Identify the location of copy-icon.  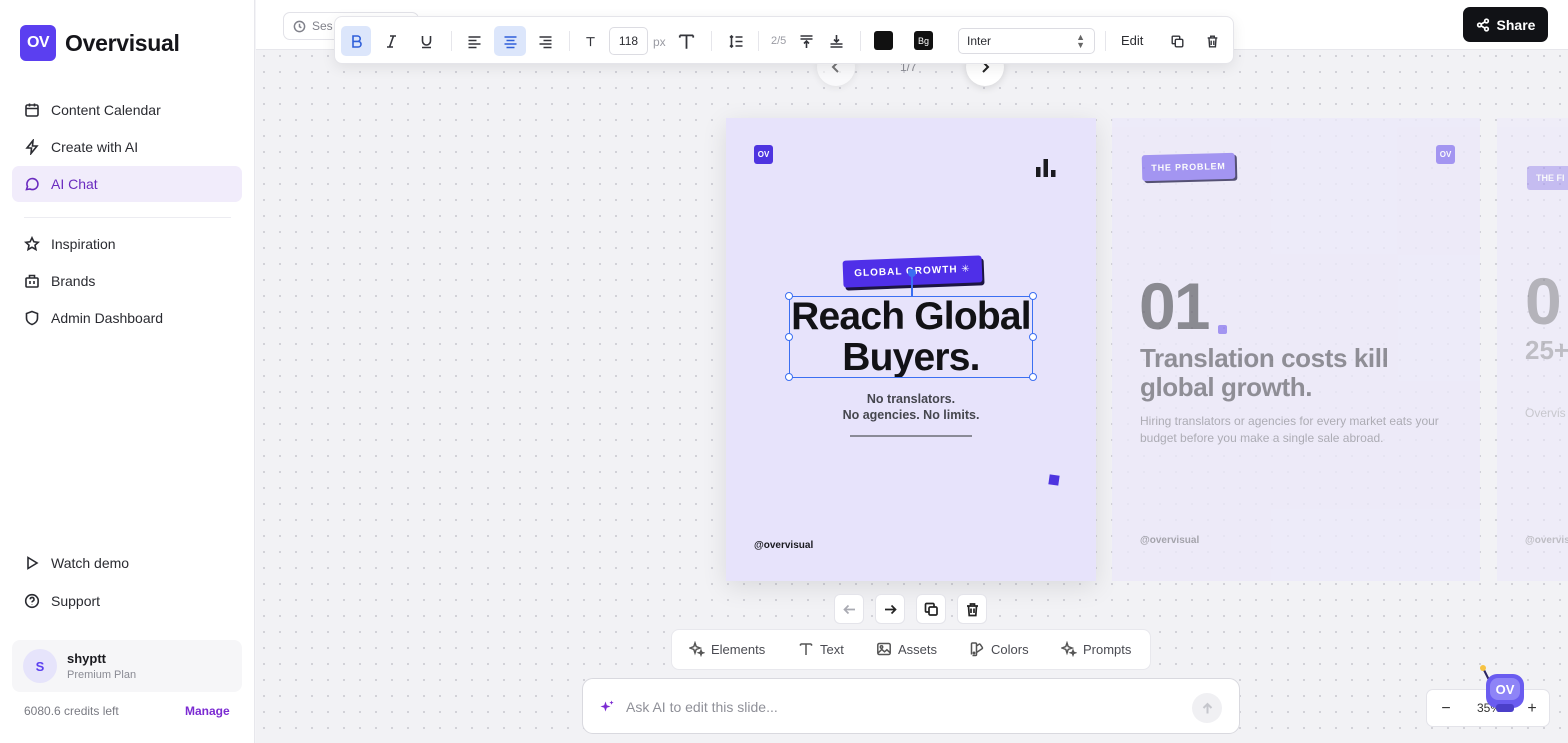
(931, 609).